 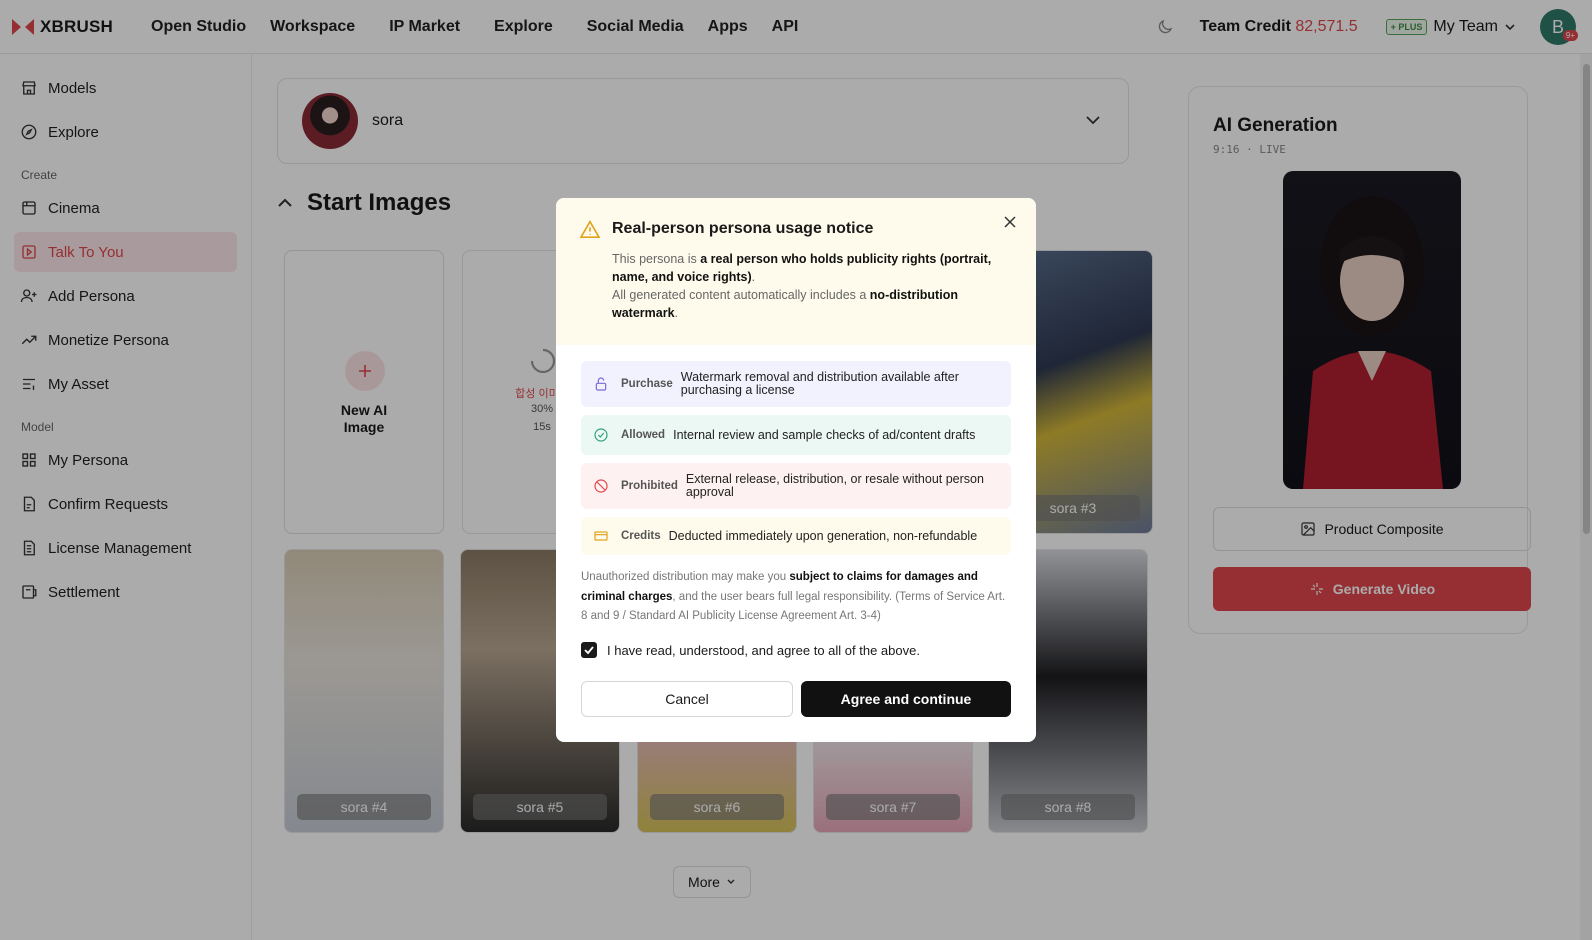 What do you see at coordinates (687, 699) in the screenshot?
I see `cancel-button: Cancel` at bounding box center [687, 699].